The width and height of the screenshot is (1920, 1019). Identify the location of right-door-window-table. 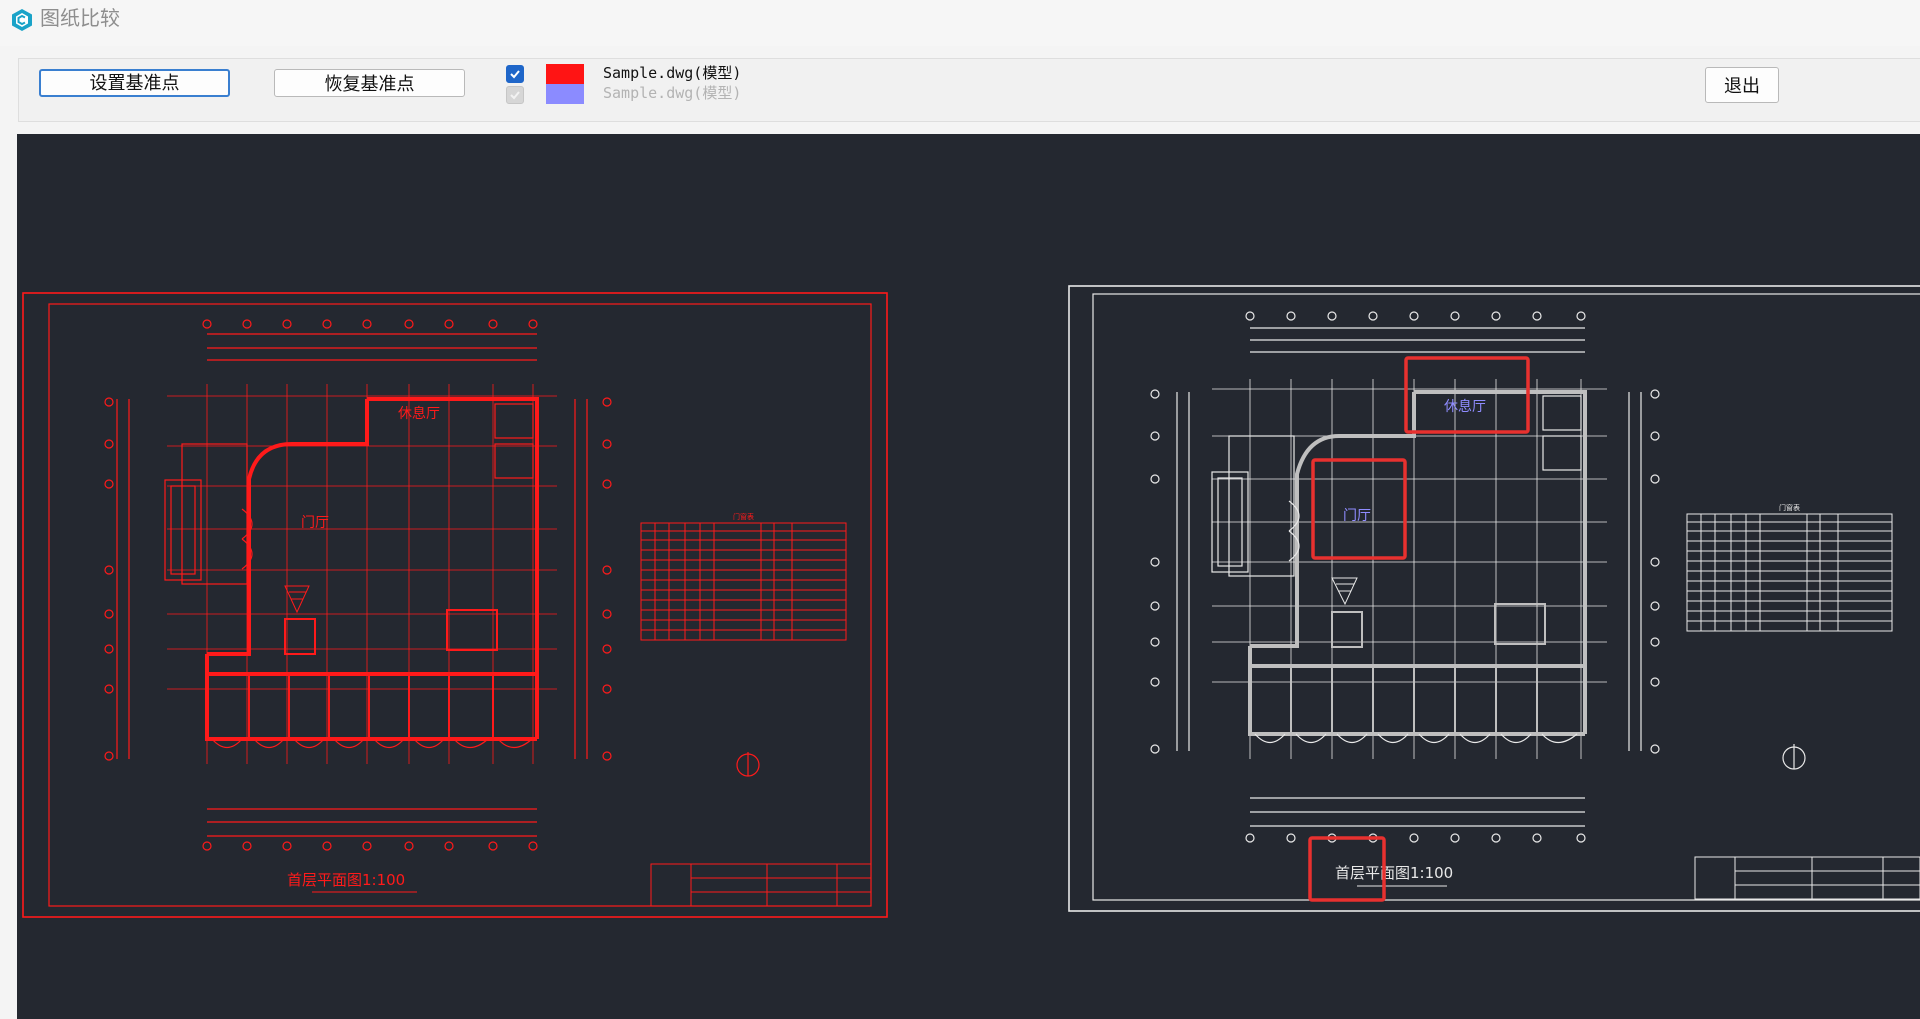
(1789, 572).